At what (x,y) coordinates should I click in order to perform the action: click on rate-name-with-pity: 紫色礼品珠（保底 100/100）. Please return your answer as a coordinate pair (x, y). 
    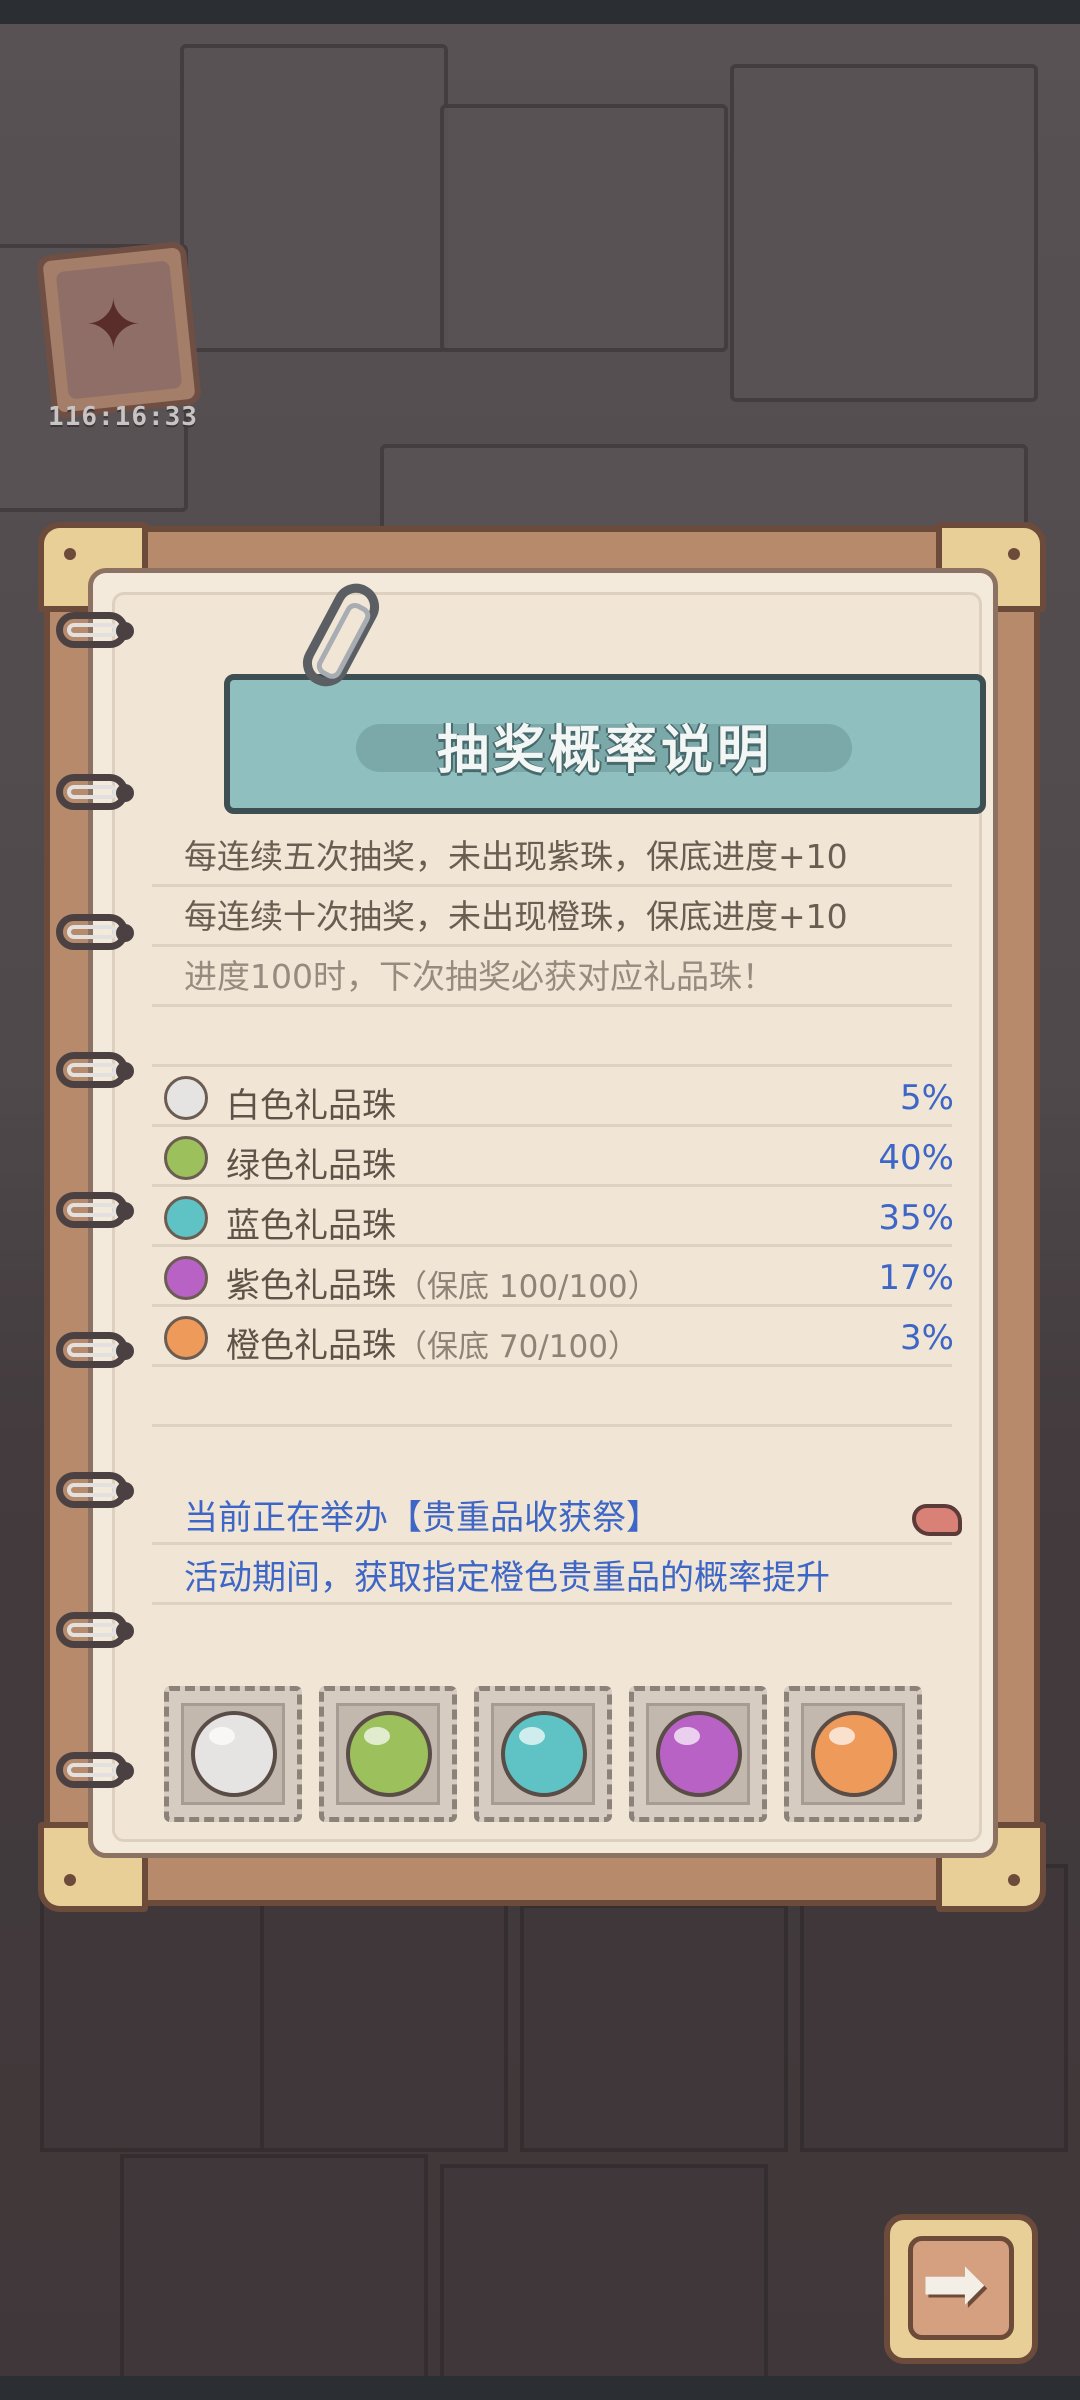
    Looking at the image, I should click on (442, 1282).